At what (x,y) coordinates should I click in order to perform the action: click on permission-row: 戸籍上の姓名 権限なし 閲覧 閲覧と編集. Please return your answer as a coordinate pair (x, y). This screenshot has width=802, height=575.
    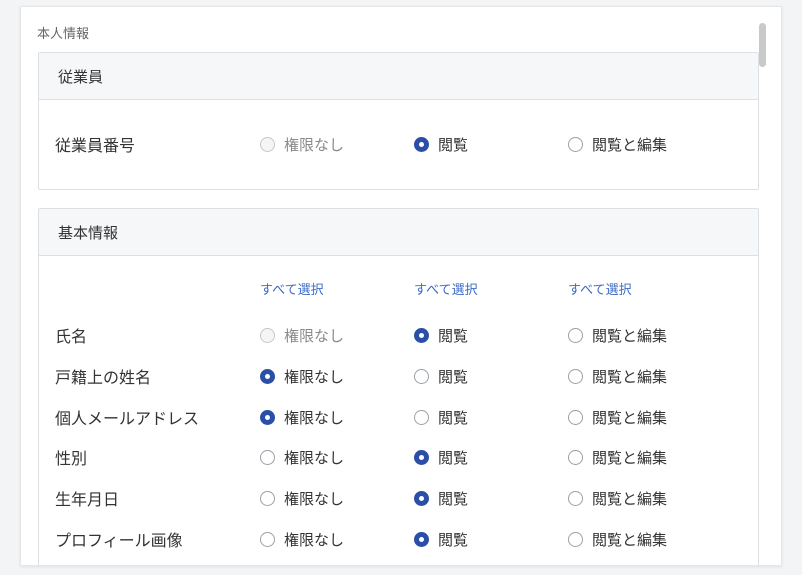
    Looking at the image, I should click on (398, 376).